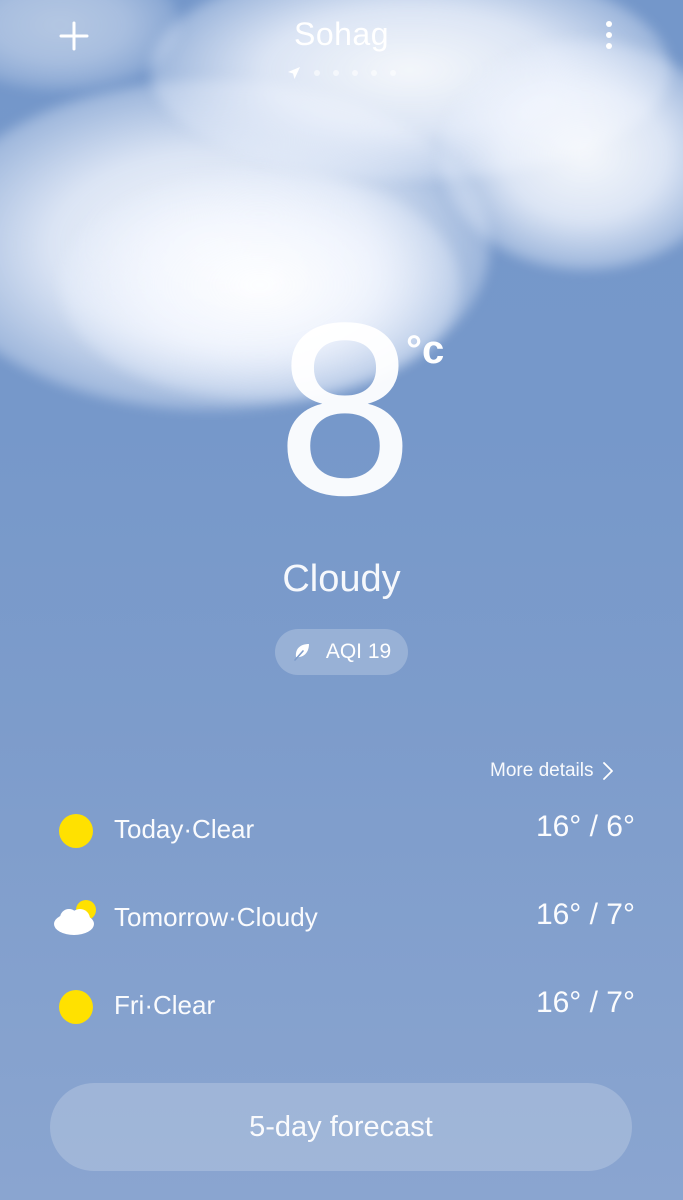 The width and height of the screenshot is (683, 1200). What do you see at coordinates (425, 350) in the screenshot?
I see `temperature-unit: °c` at bounding box center [425, 350].